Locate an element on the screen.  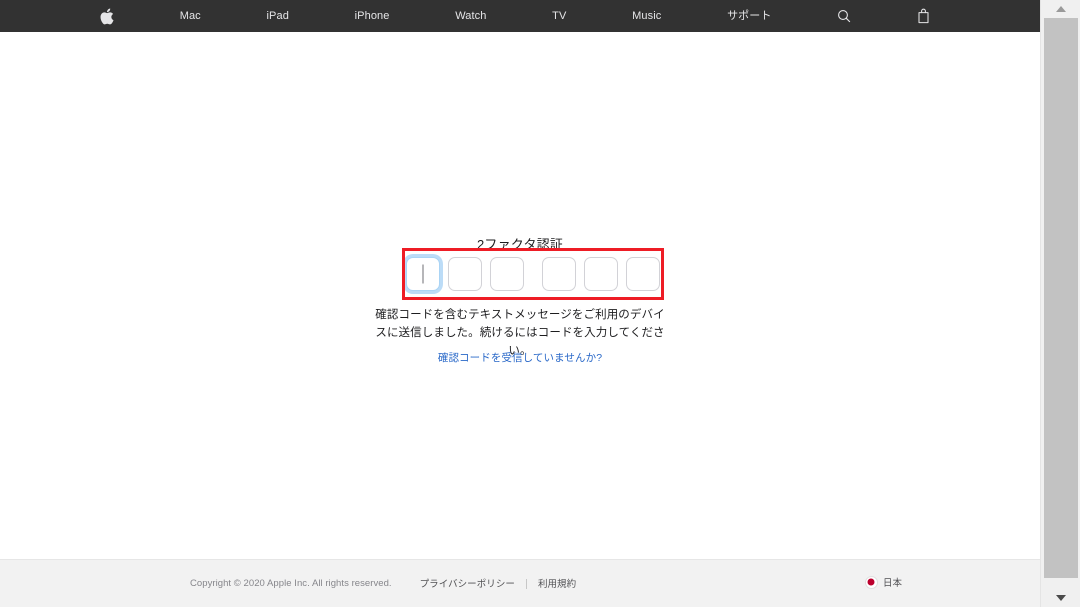
vertical-scrollbar is located at coordinates (1060, 303).